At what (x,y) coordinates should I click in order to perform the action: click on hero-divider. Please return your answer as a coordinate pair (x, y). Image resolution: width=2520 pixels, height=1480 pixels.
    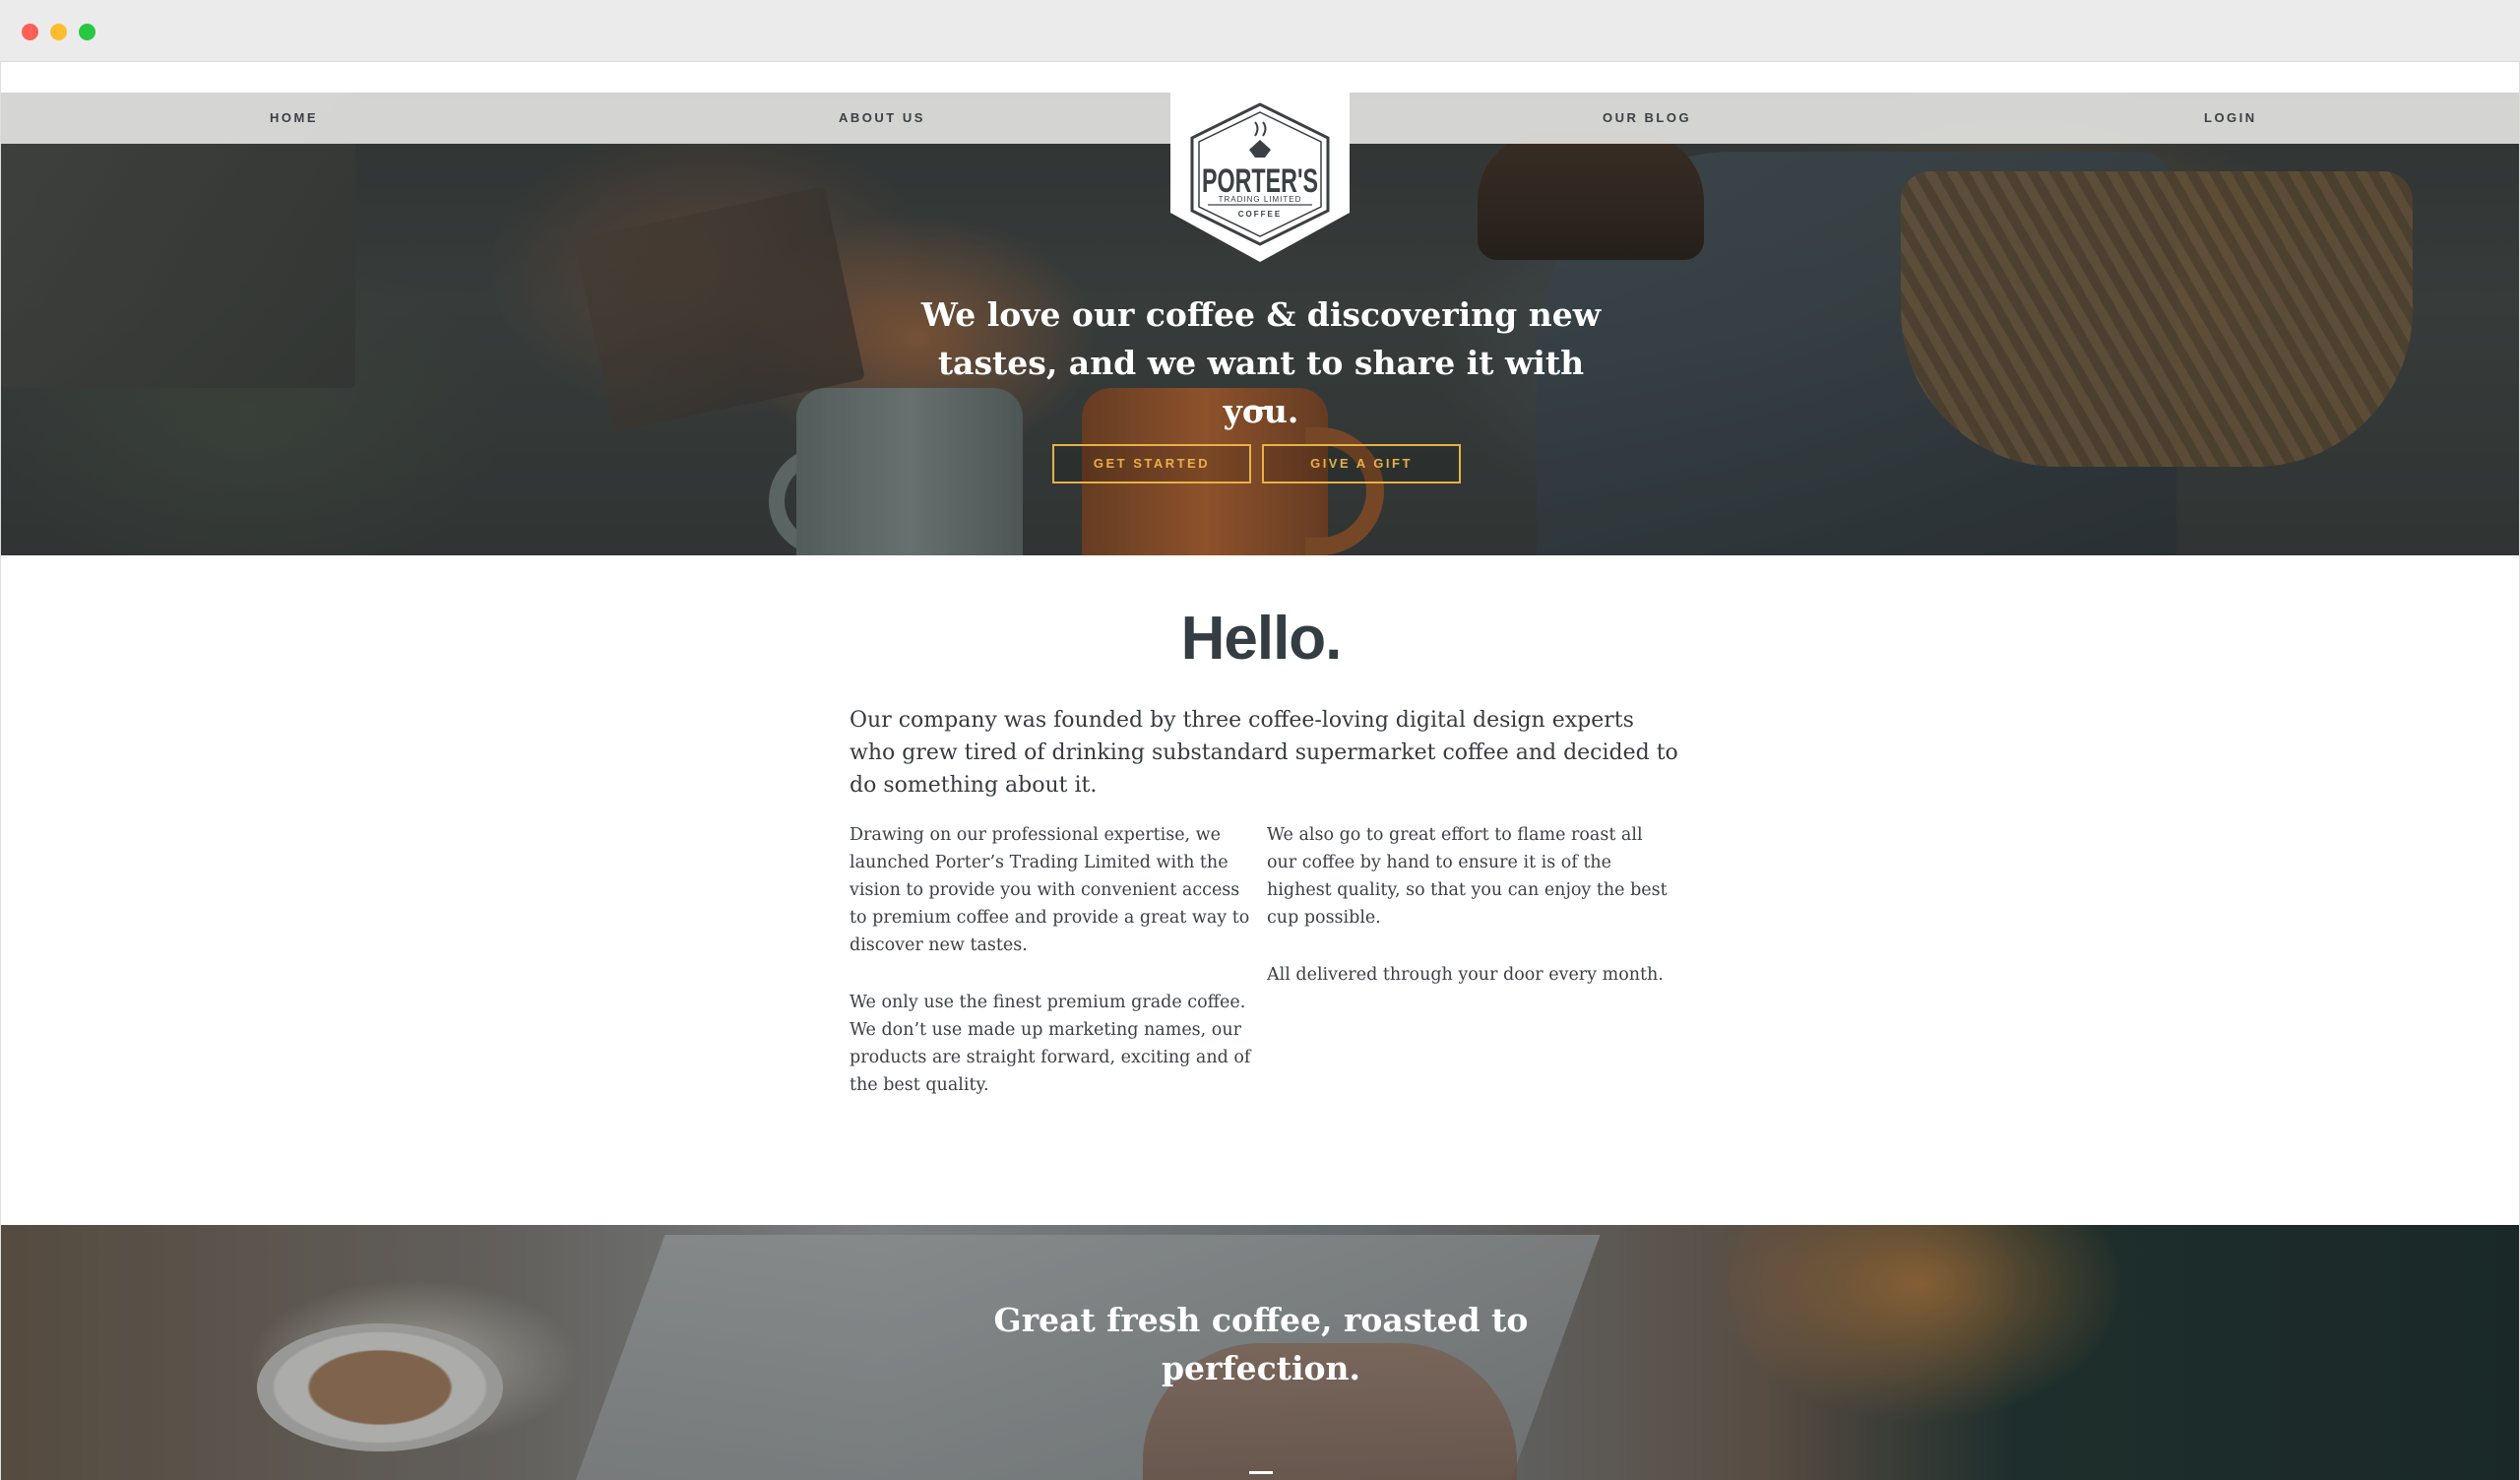
    Looking at the image, I should click on (1261, 408).